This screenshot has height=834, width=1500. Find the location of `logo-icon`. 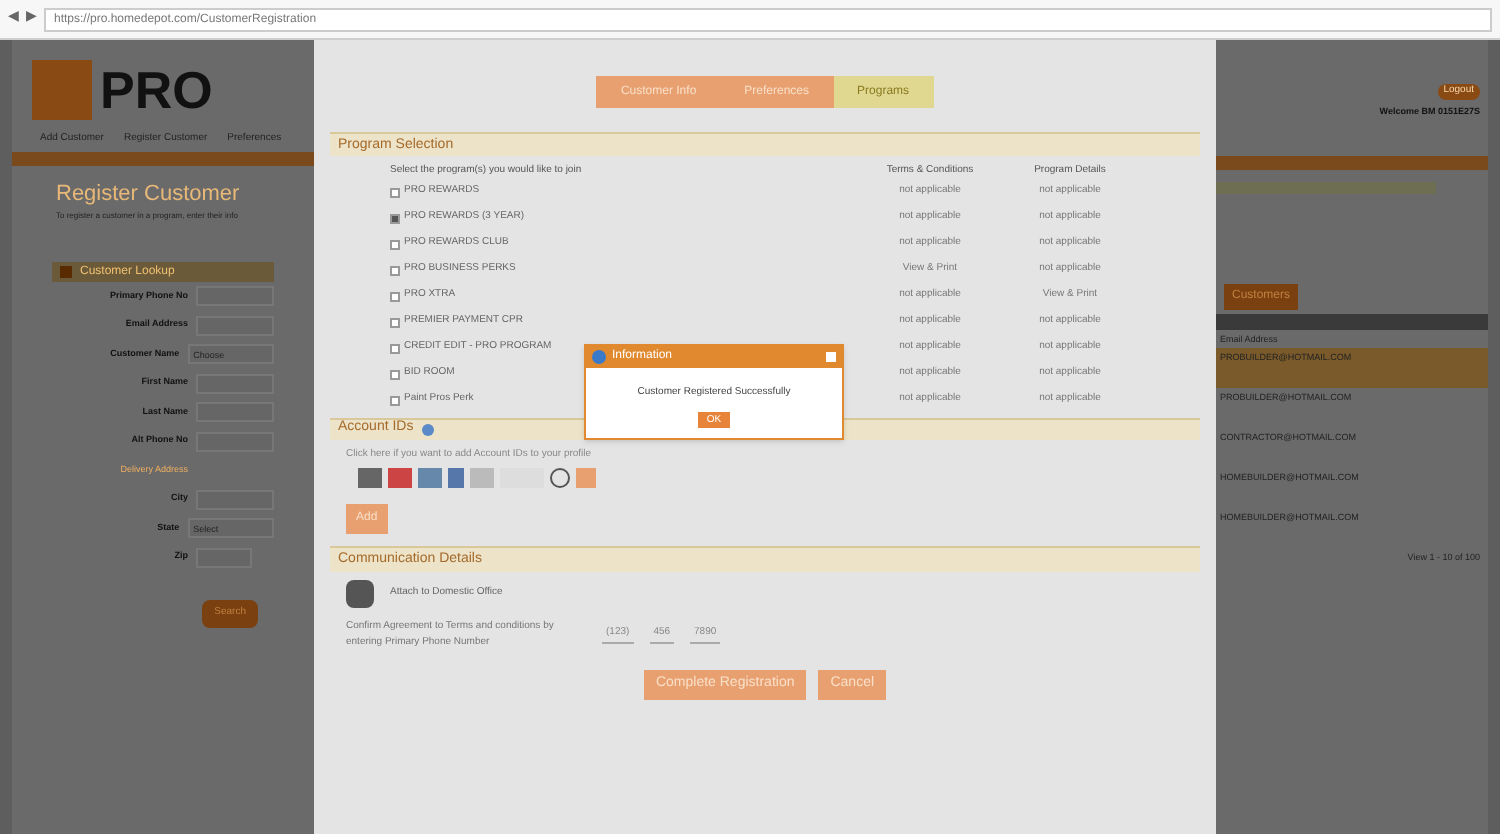

logo-icon is located at coordinates (62, 90).